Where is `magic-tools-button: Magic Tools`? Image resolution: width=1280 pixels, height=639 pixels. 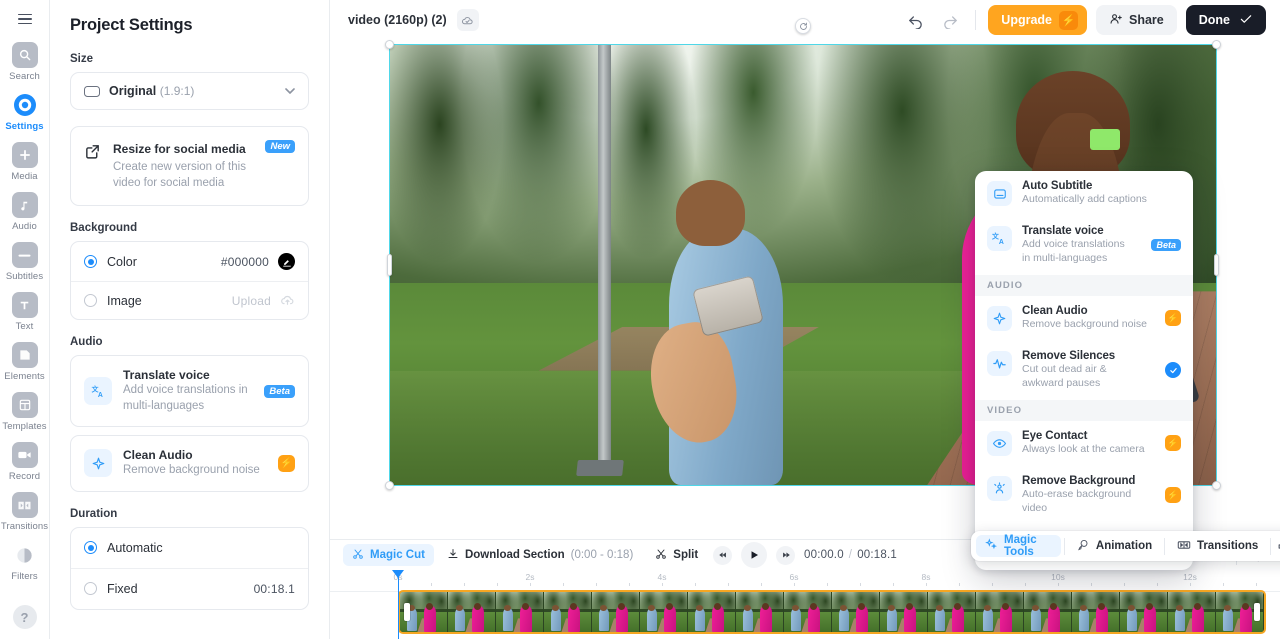 magic-tools-button: Magic Tools is located at coordinates (1019, 546).